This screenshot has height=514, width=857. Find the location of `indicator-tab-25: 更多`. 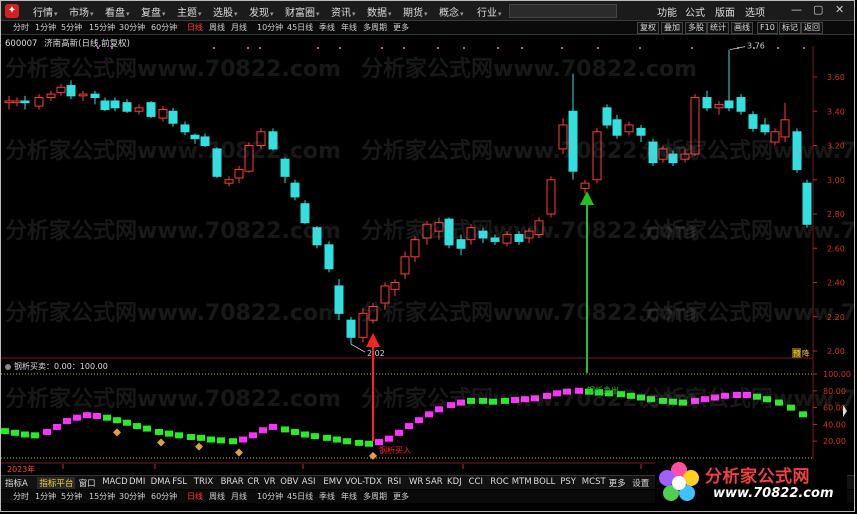

indicator-tab-25: 更多 is located at coordinates (617, 483).